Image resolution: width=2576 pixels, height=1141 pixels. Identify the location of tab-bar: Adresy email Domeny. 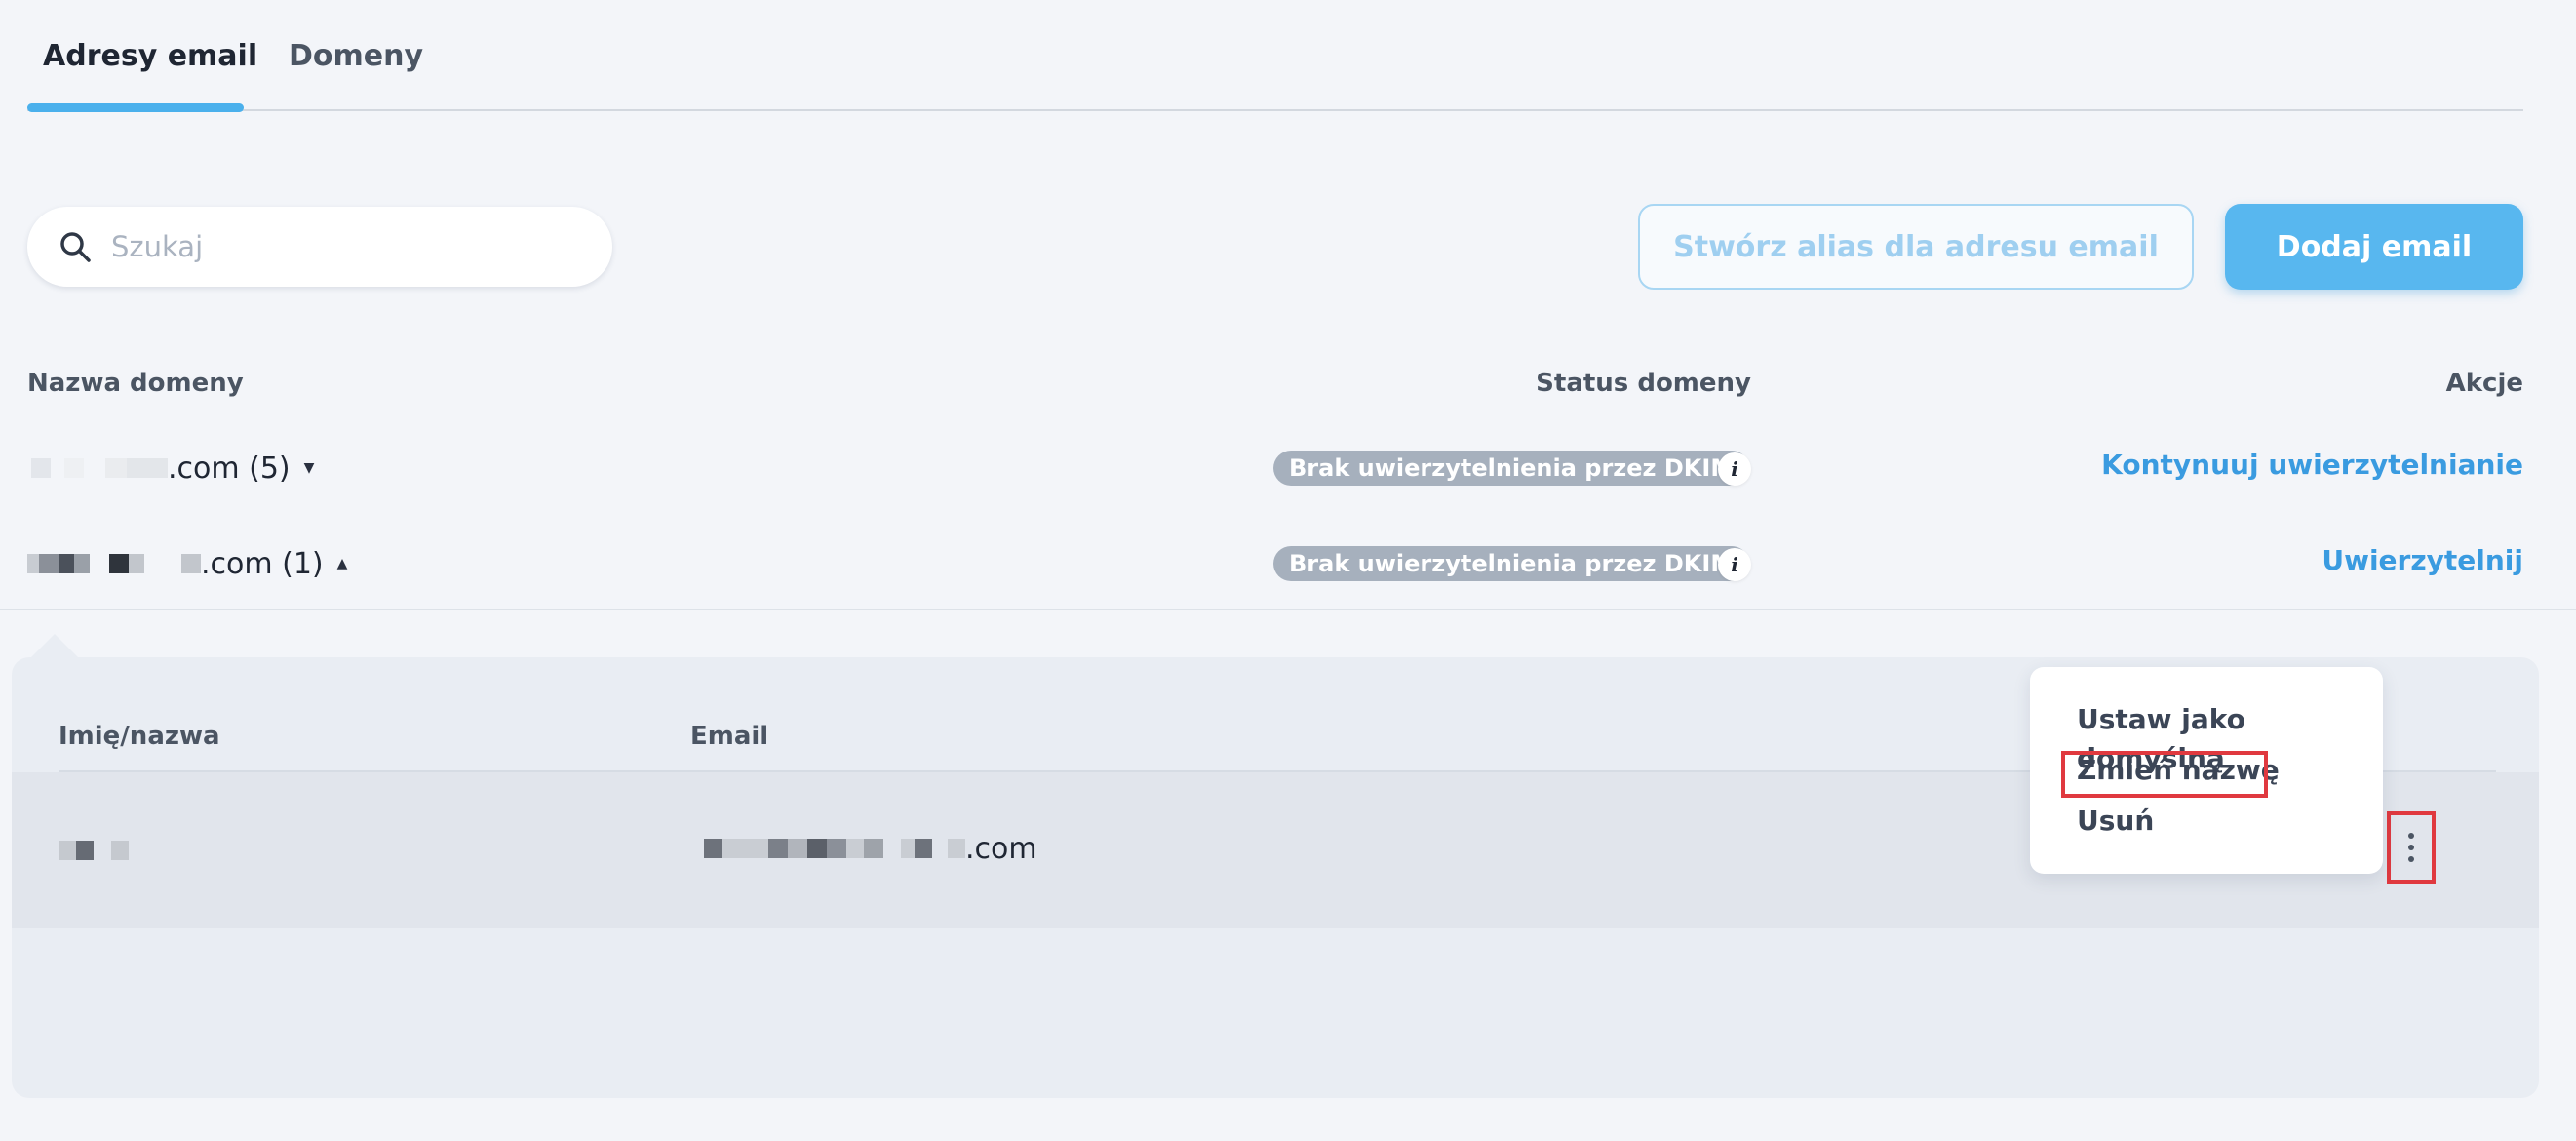
(1275, 56).